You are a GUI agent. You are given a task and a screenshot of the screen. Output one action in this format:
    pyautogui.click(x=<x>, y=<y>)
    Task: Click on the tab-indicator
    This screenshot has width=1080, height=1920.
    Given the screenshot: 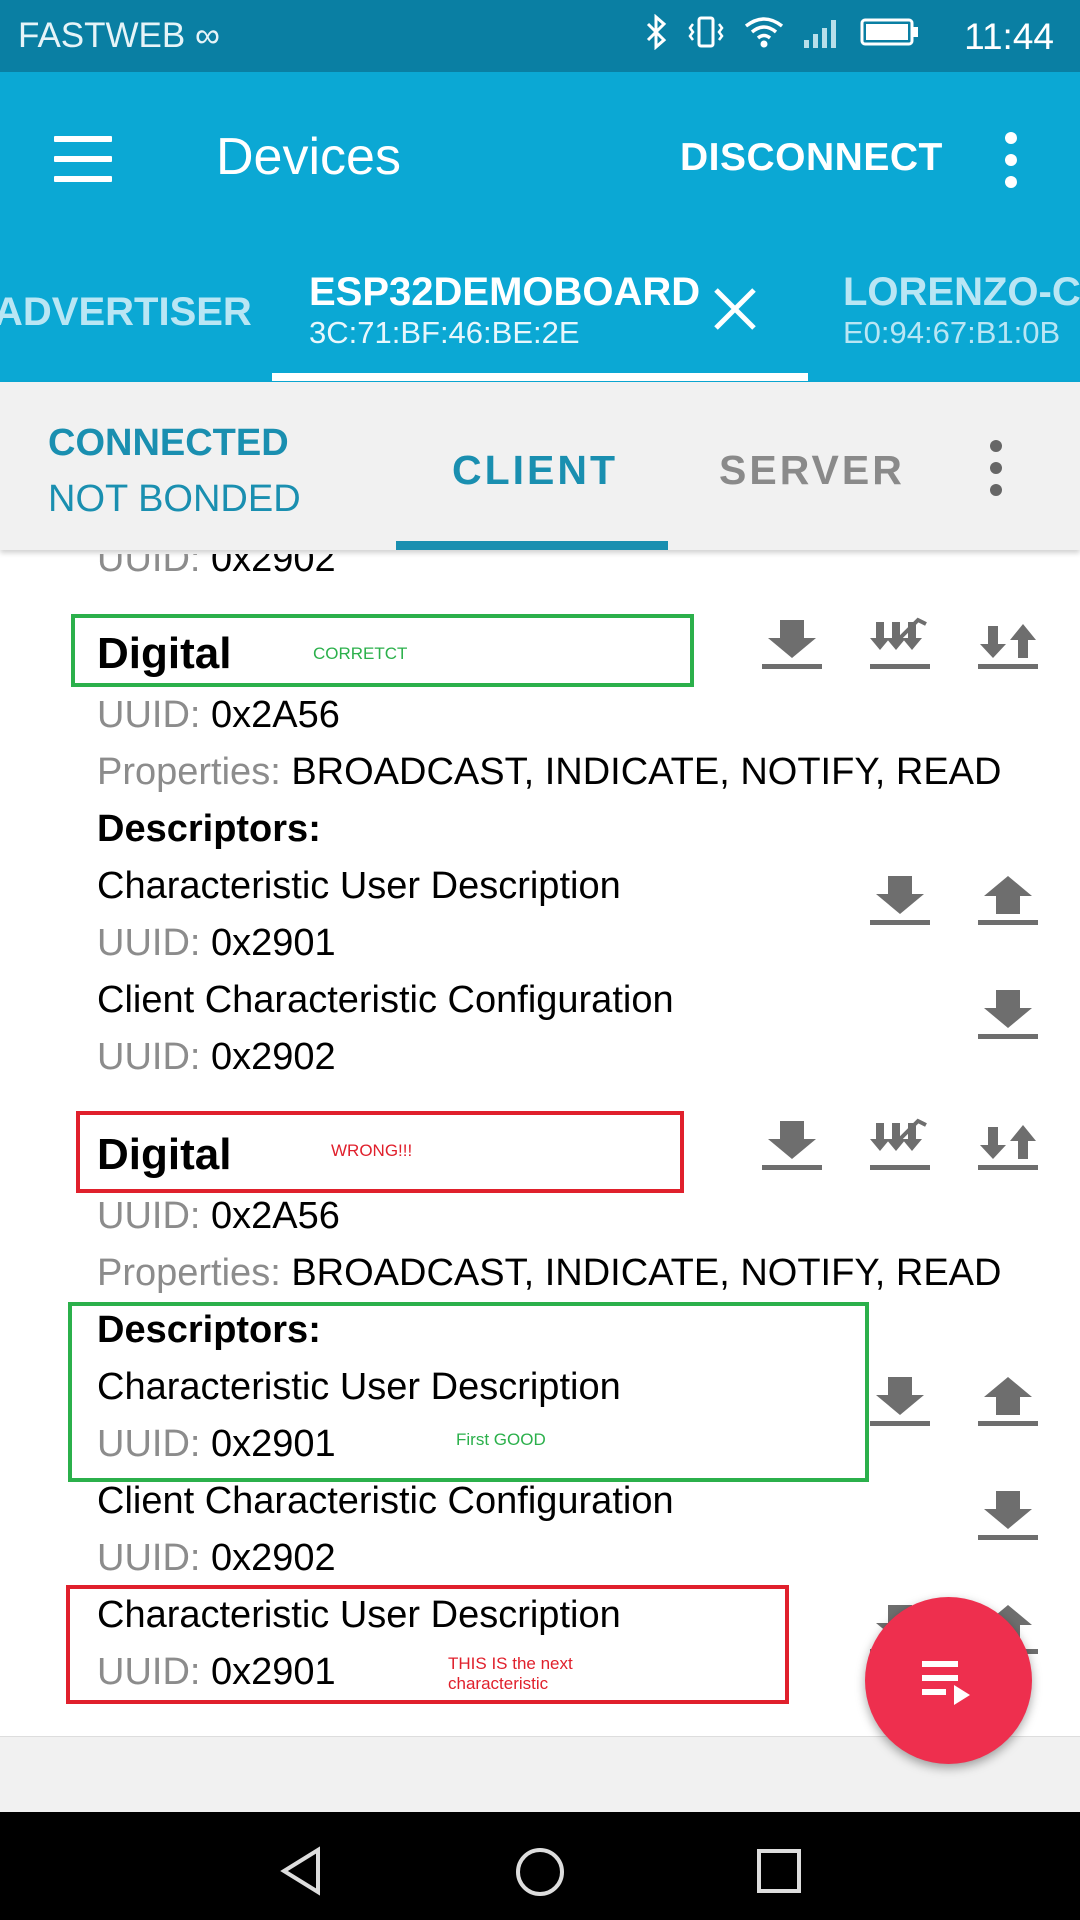 What is the action you would take?
    pyautogui.click(x=532, y=545)
    